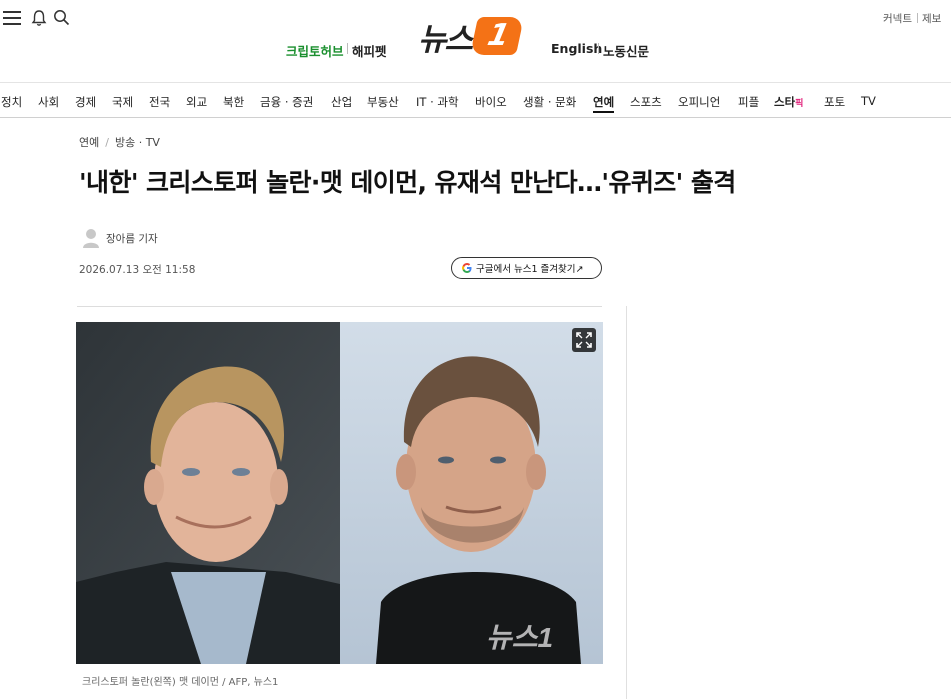  I want to click on breadcrumb: 연예 / 방송 · TV, so click(119, 142).